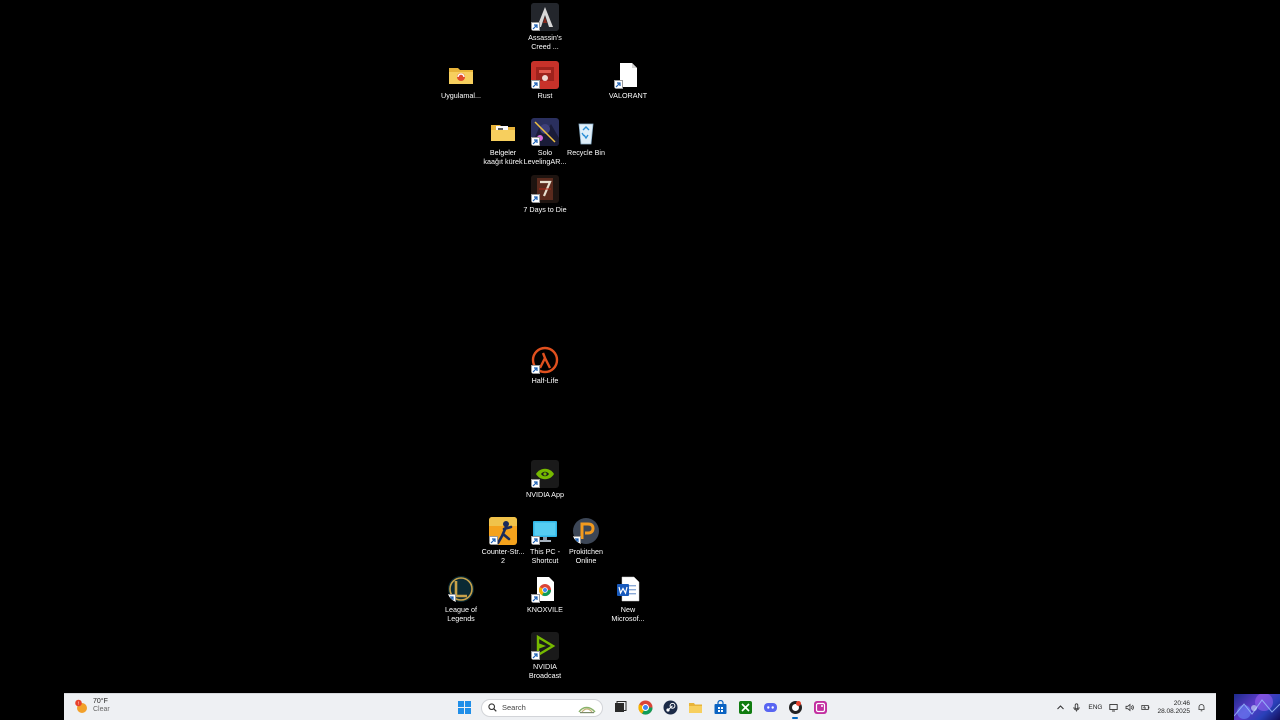  What do you see at coordinates (545, 474) in the screenshot?
I see `nvidia-icon` at bounding box center [545, 474].